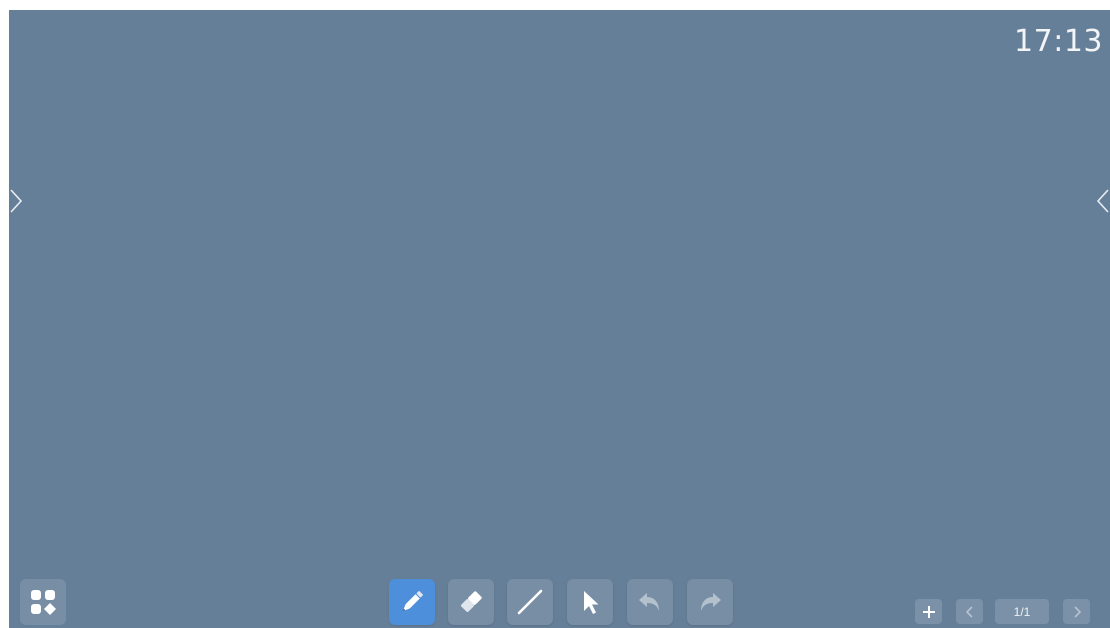 This screenshot has width=1110, height=628. I want to click on cursor-icon, so click(591, 602).